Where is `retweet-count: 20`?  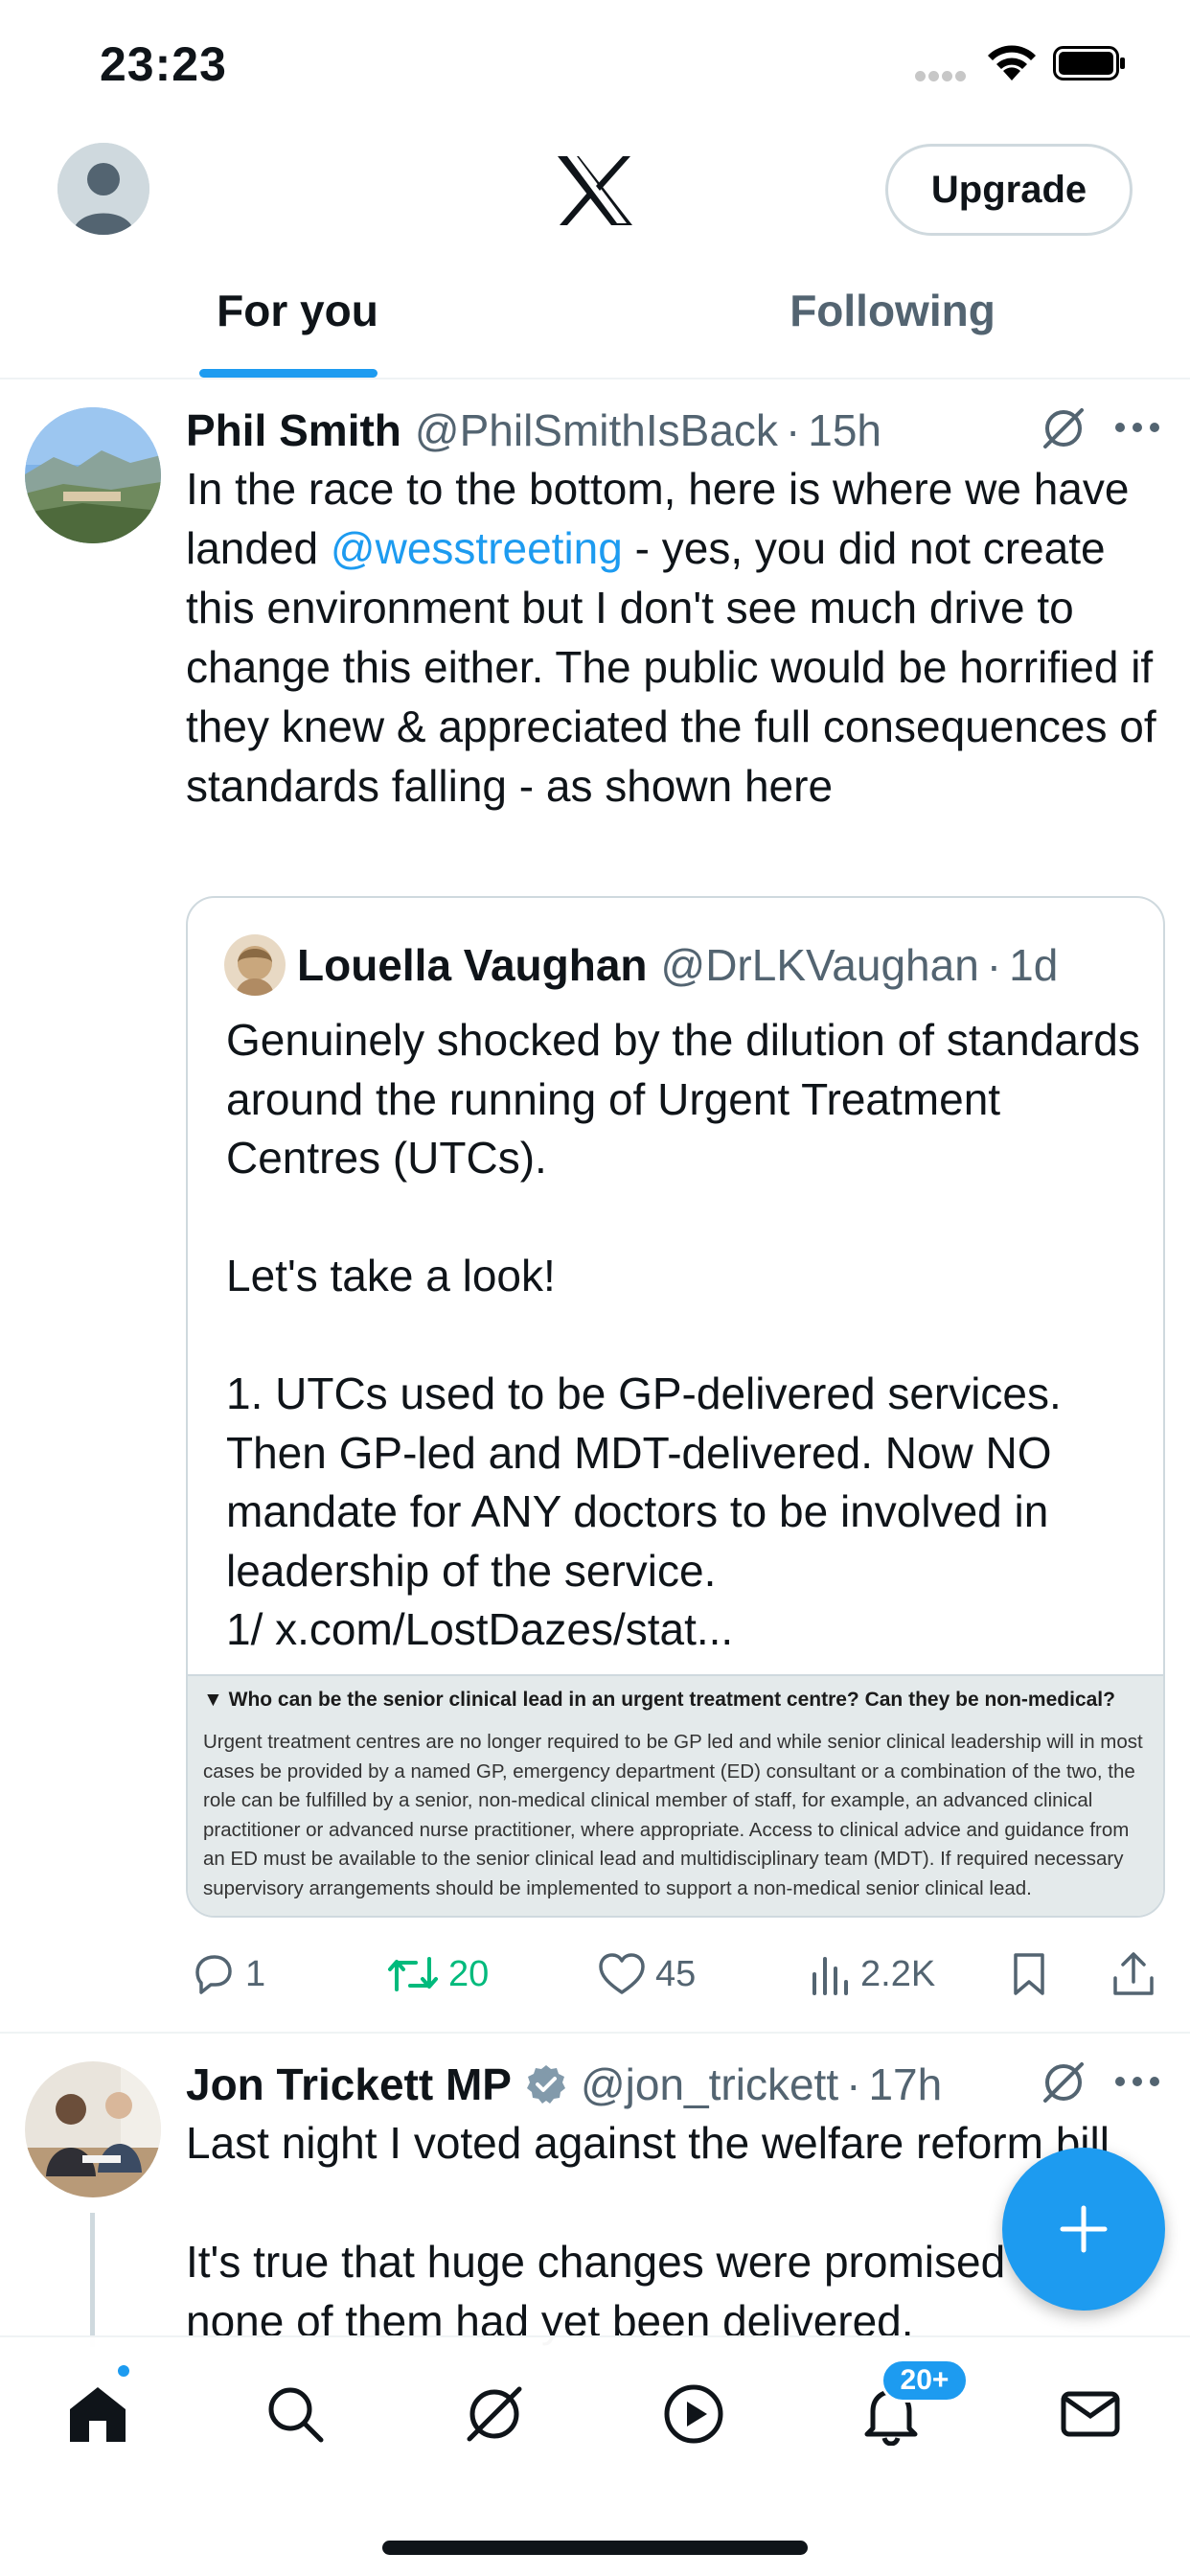 retweet-count: 20 is located at coordinates (469, 1974).